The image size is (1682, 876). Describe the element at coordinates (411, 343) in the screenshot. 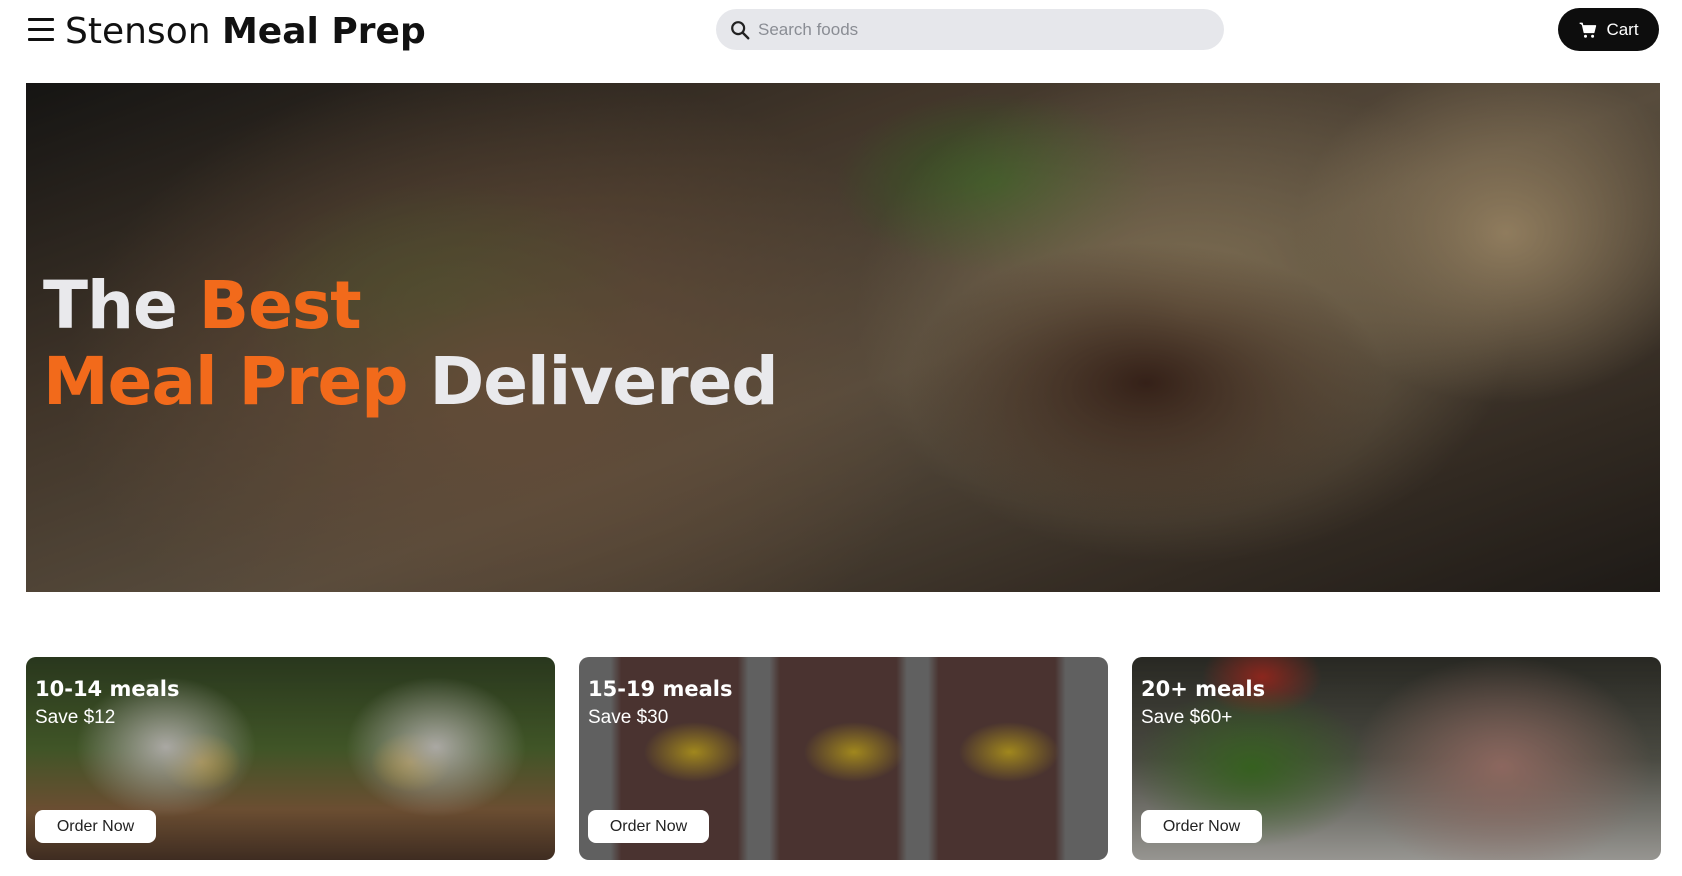

I see `hero-title: The Best Meal Prep Delivered` at that location.